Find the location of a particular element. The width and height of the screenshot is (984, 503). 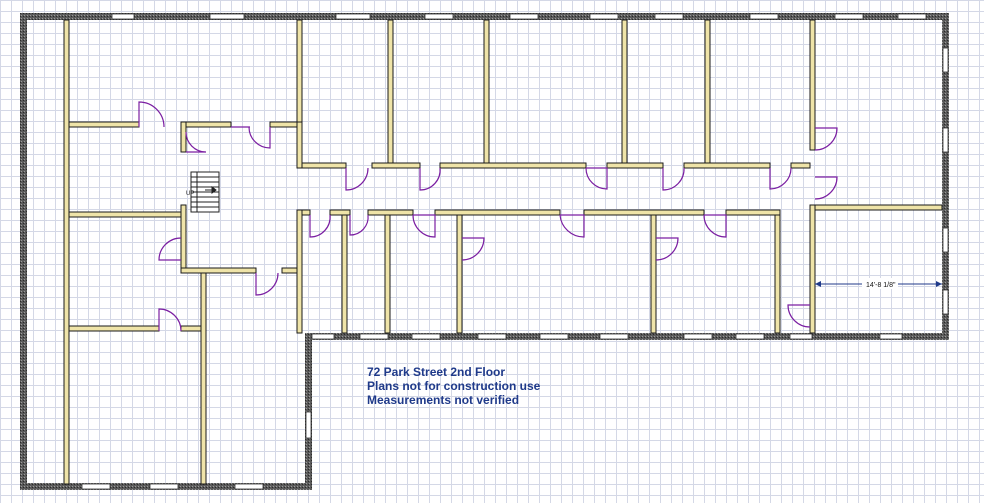

plan-note-disclaimer: Plans not for construction use is located at coordinates (454, 386).